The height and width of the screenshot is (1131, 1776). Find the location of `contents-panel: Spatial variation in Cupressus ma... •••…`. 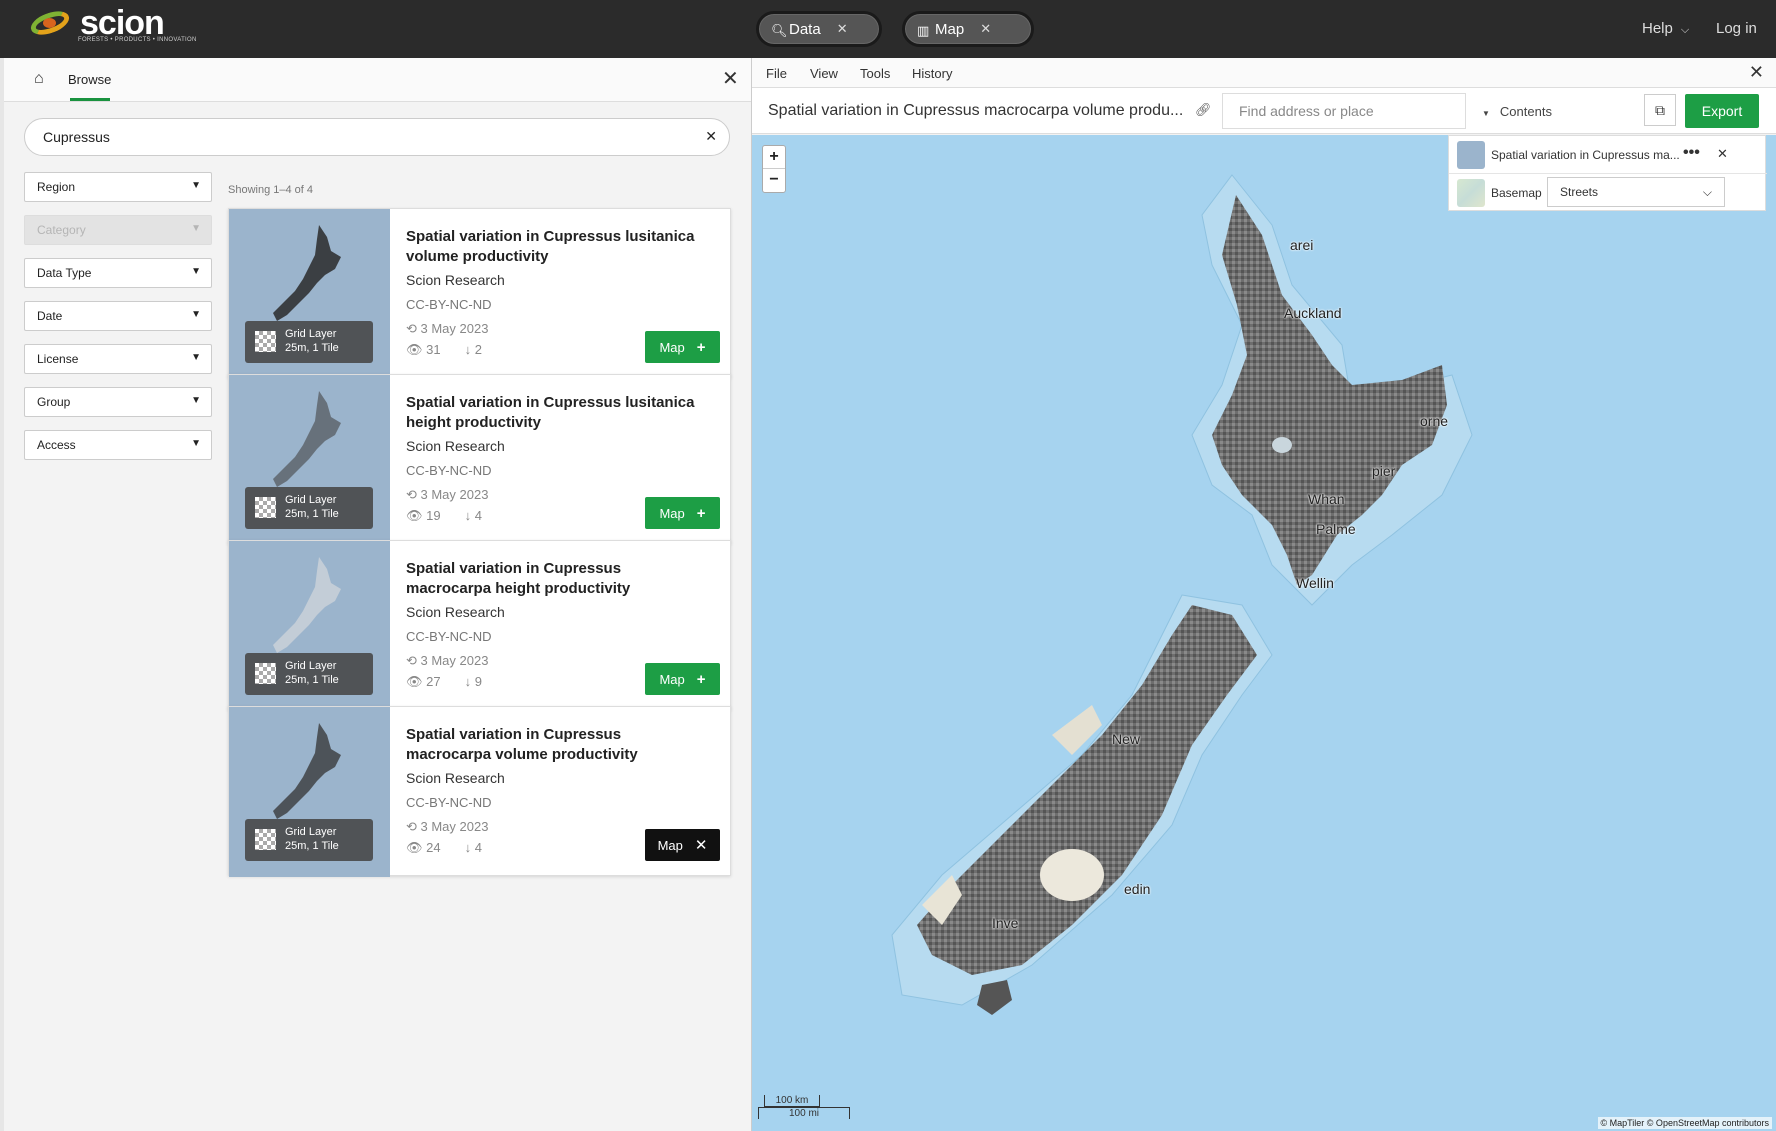

contents-panel: Spatial variation in Cupressus ma... •••… is located at coordinates (1607, 173).